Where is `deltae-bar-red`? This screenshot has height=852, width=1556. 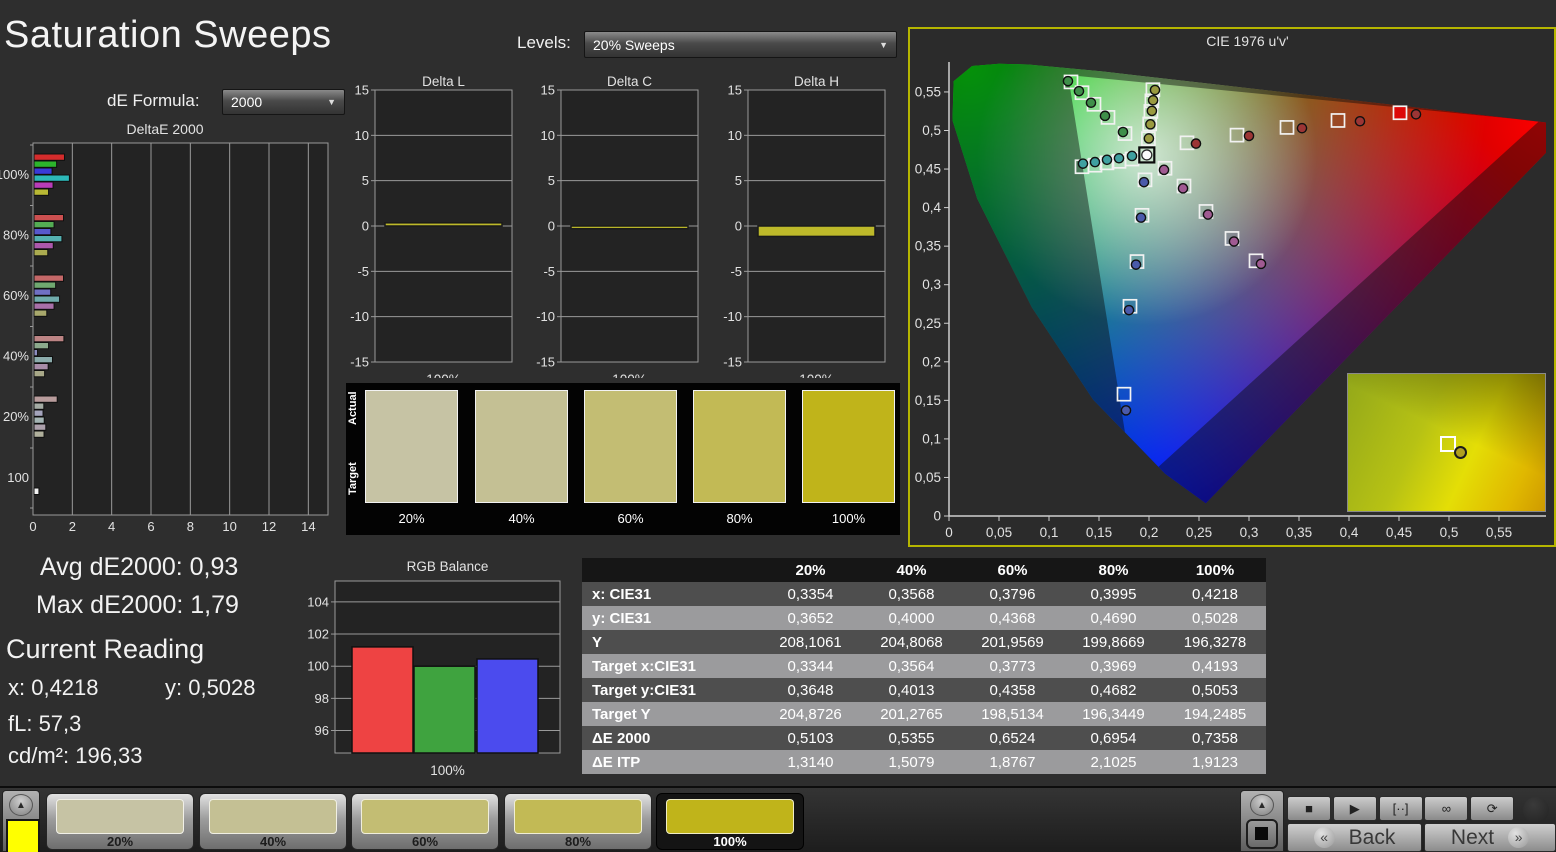
deltae-bar-red is located at coordinates (49, 157).